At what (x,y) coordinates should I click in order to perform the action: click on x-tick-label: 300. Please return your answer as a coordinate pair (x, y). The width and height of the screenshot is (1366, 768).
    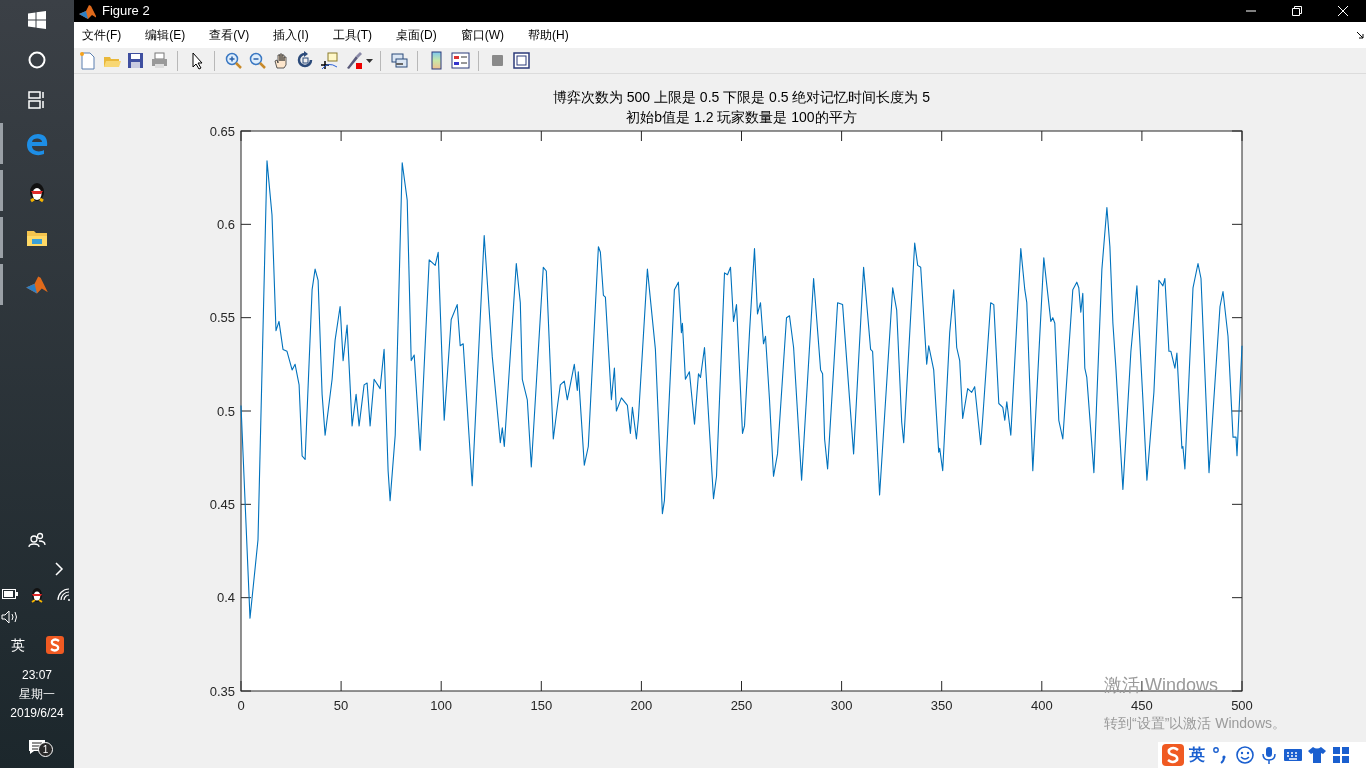
    Looking at the image, I should click on (841, 705).